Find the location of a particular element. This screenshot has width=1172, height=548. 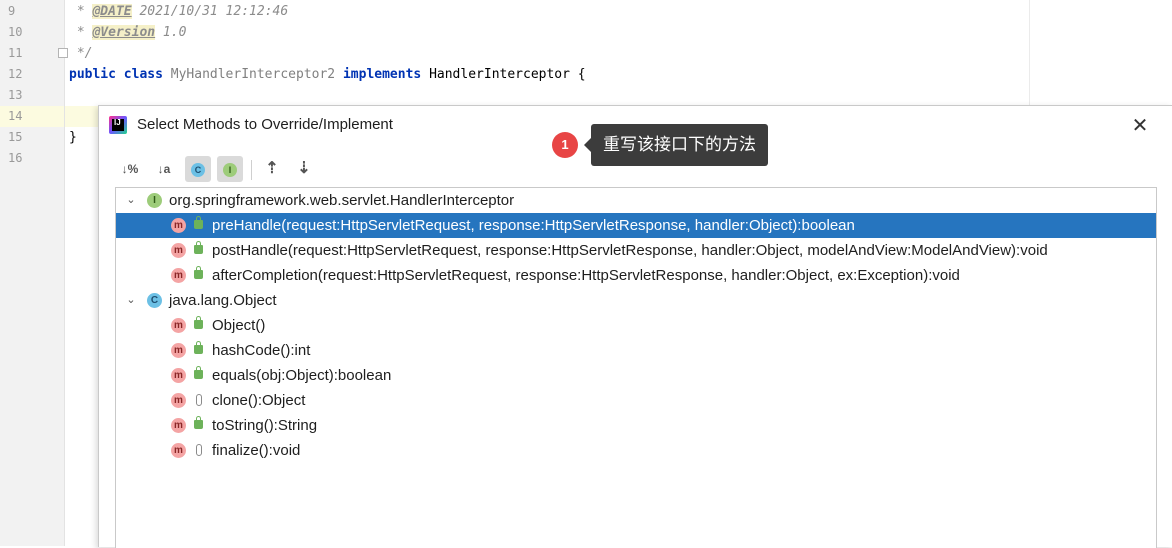

show-classes-toggle: C is located at coordinates (198, 169).